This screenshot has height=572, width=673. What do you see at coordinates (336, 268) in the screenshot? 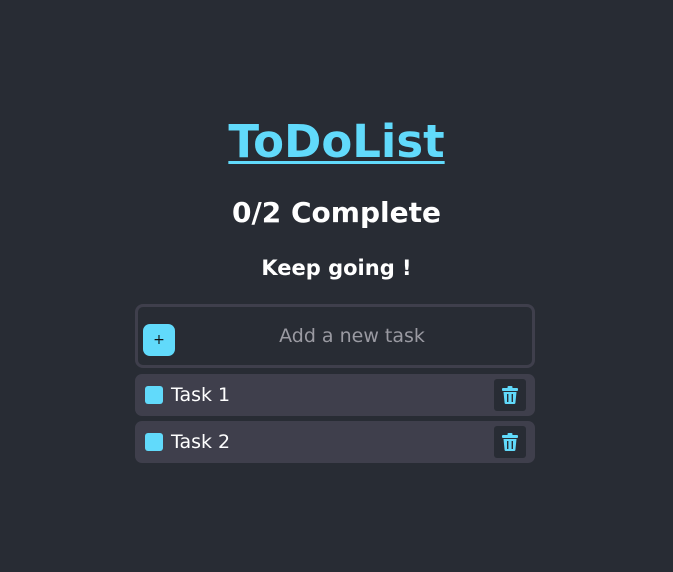
I see `motivation-message: Keep going !` at bounding box center [336, 268].